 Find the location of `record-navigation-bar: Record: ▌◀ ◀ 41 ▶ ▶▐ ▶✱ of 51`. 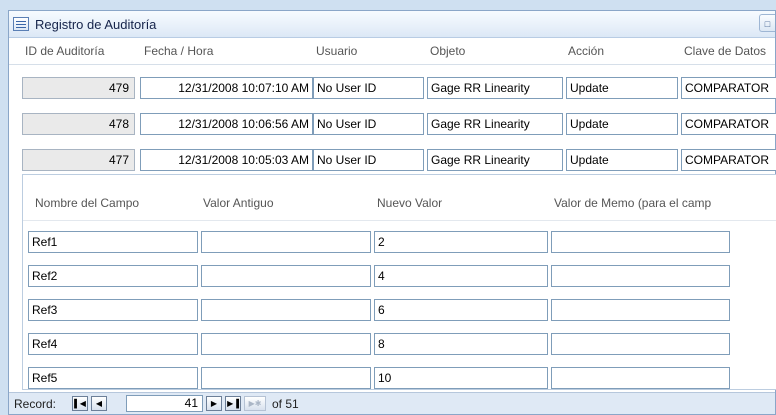

record-navigation-bar: Record: ▌◀ ◀ 41 ▶ ▶▐ ▶✱ of 51 is located at coordinates (392, 403).